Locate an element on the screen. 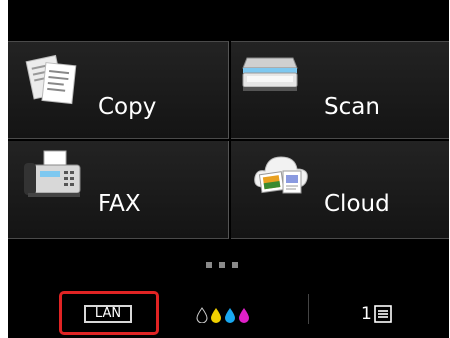 The height and width of the screenshot is (338, 450). scan-label: Scan is located at coordinates (352, 107).